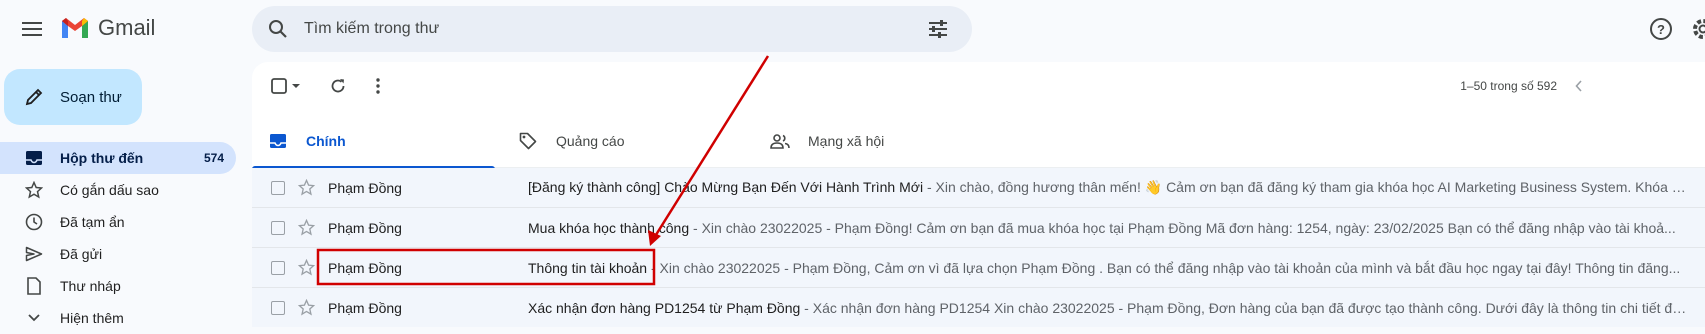 This screenshot has height=334, width=1705. Describe the element at coordinates (34, 97) in the screenshot. I see `pencil-icon` at that location.